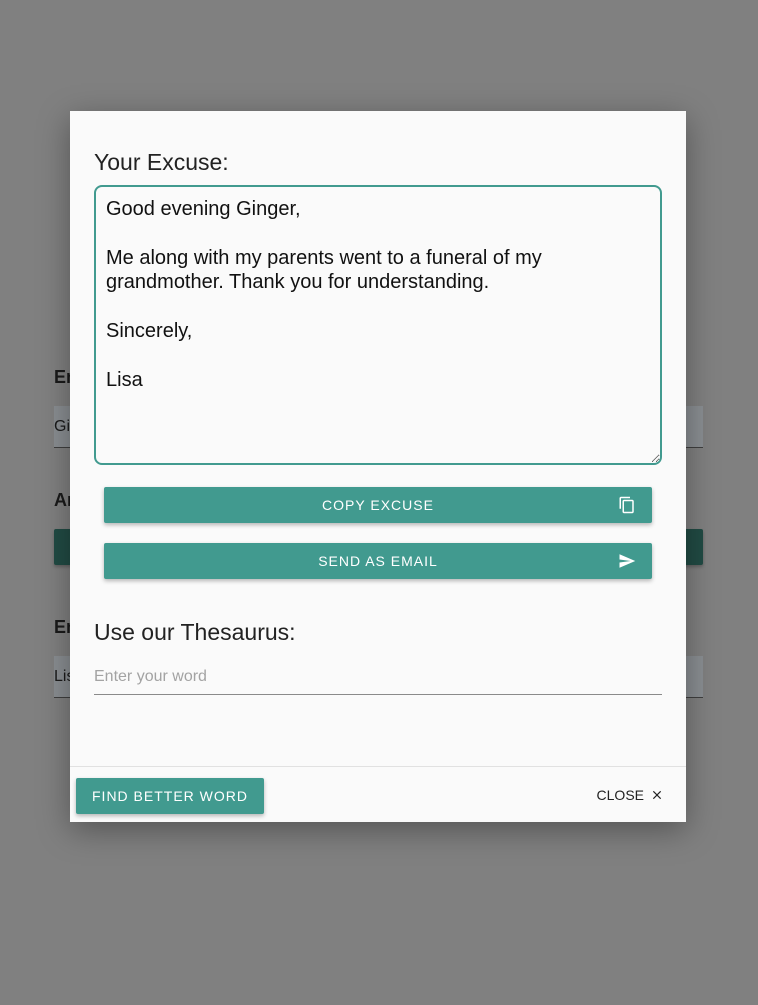 The image size is (758, 1005). I want to click on send-as-email-label: SEND AS EMAIL, so click(378, 561).